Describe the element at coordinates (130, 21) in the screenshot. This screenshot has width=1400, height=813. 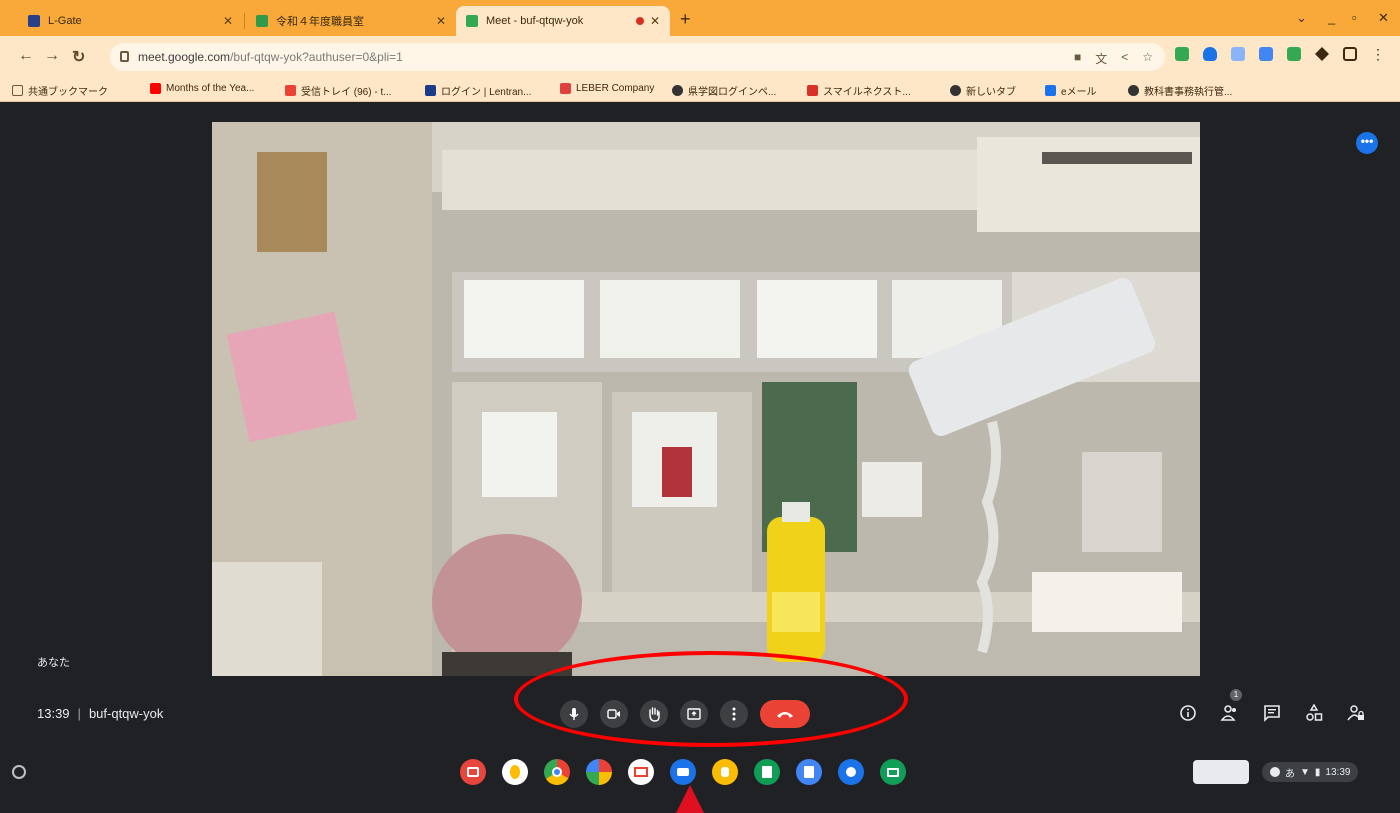
I see `tab-lgate: L-Gate ✕` at that location.